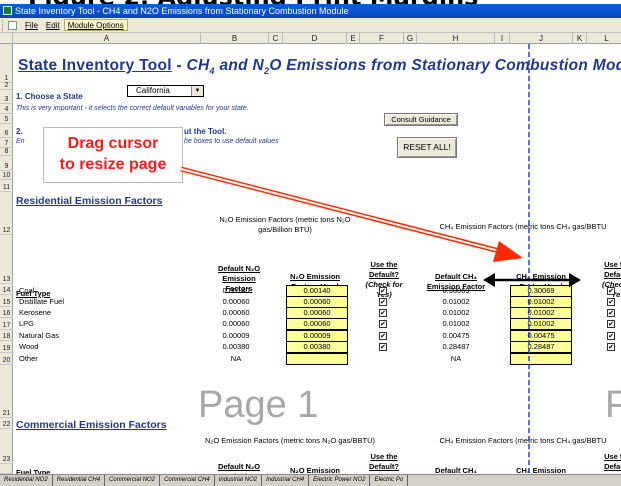  What do you see at coordinates (6, 86) in the screenshot?
I see `row-header: 2` at bounding box center [6, 86].